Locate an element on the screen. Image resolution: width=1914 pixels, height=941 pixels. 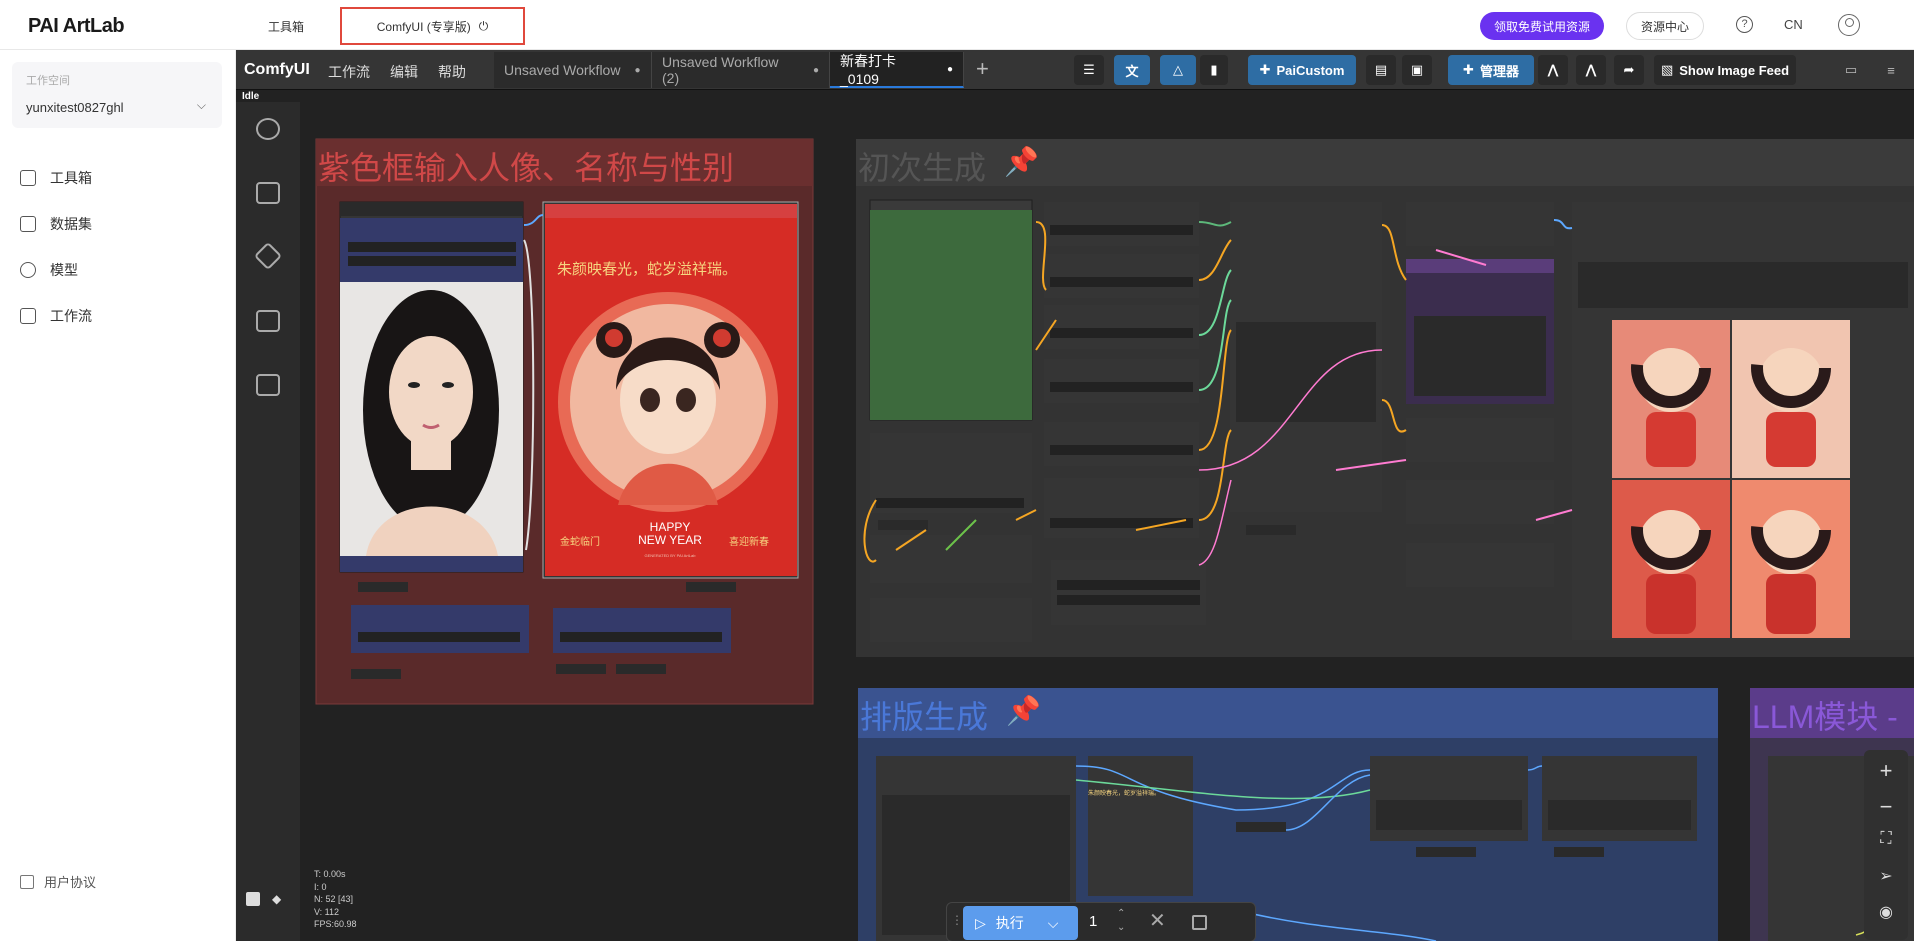
run-label: 执行 is located at coordinates (1009, 923).